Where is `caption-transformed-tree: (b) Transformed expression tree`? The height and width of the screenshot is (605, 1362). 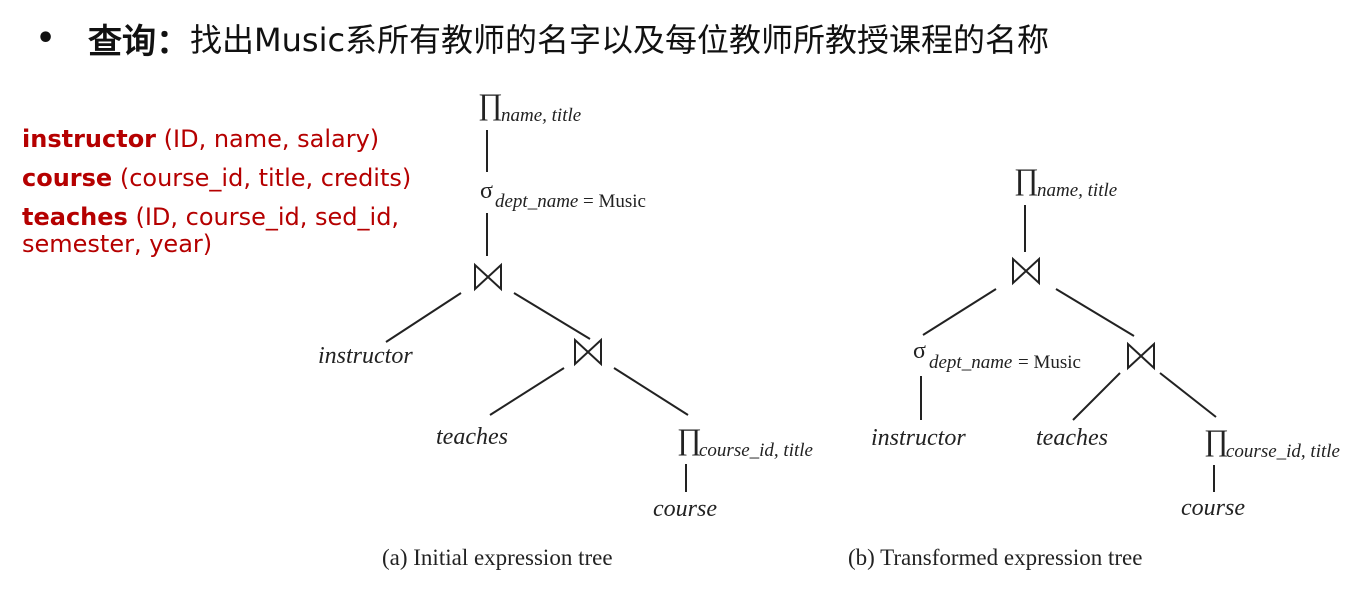 caption-transformed-tree: (b) Transformed expression tree is located at coordinates (995, 557).